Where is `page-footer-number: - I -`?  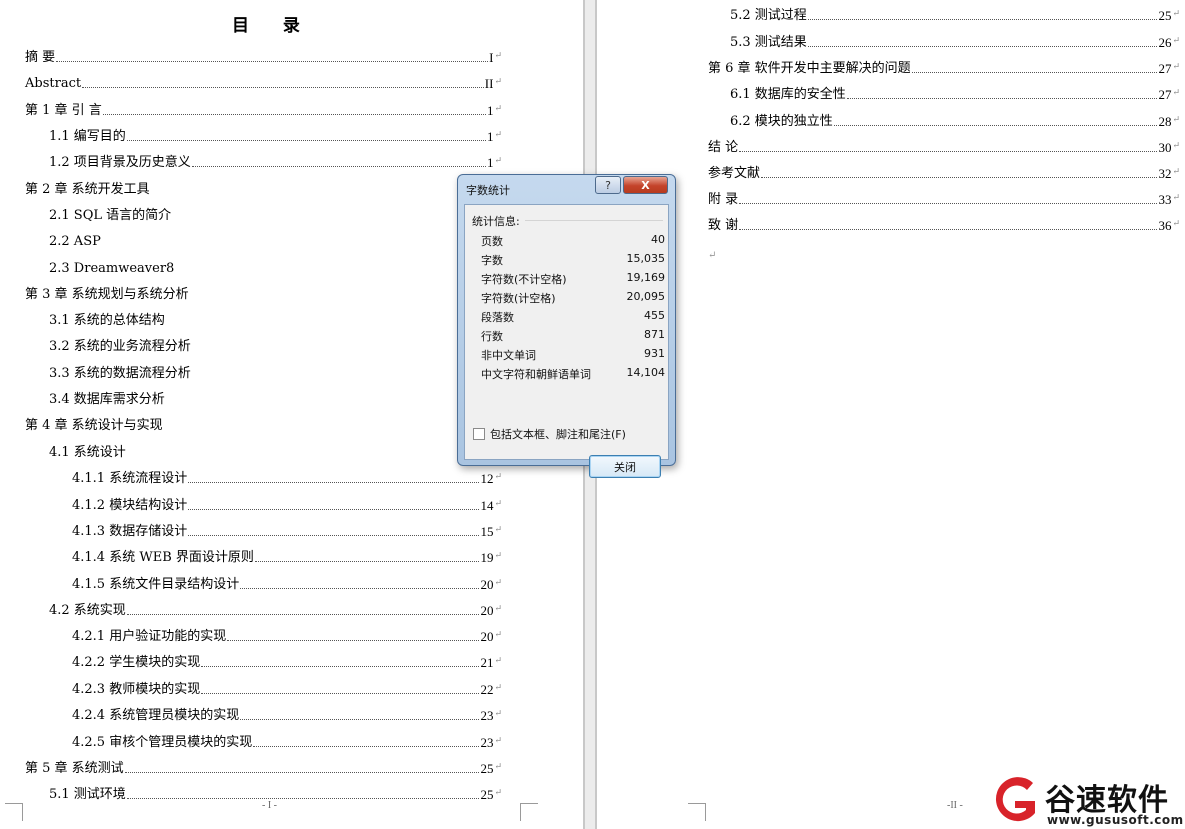
page-footer-number: - I - is located at coordinates (269, 805).